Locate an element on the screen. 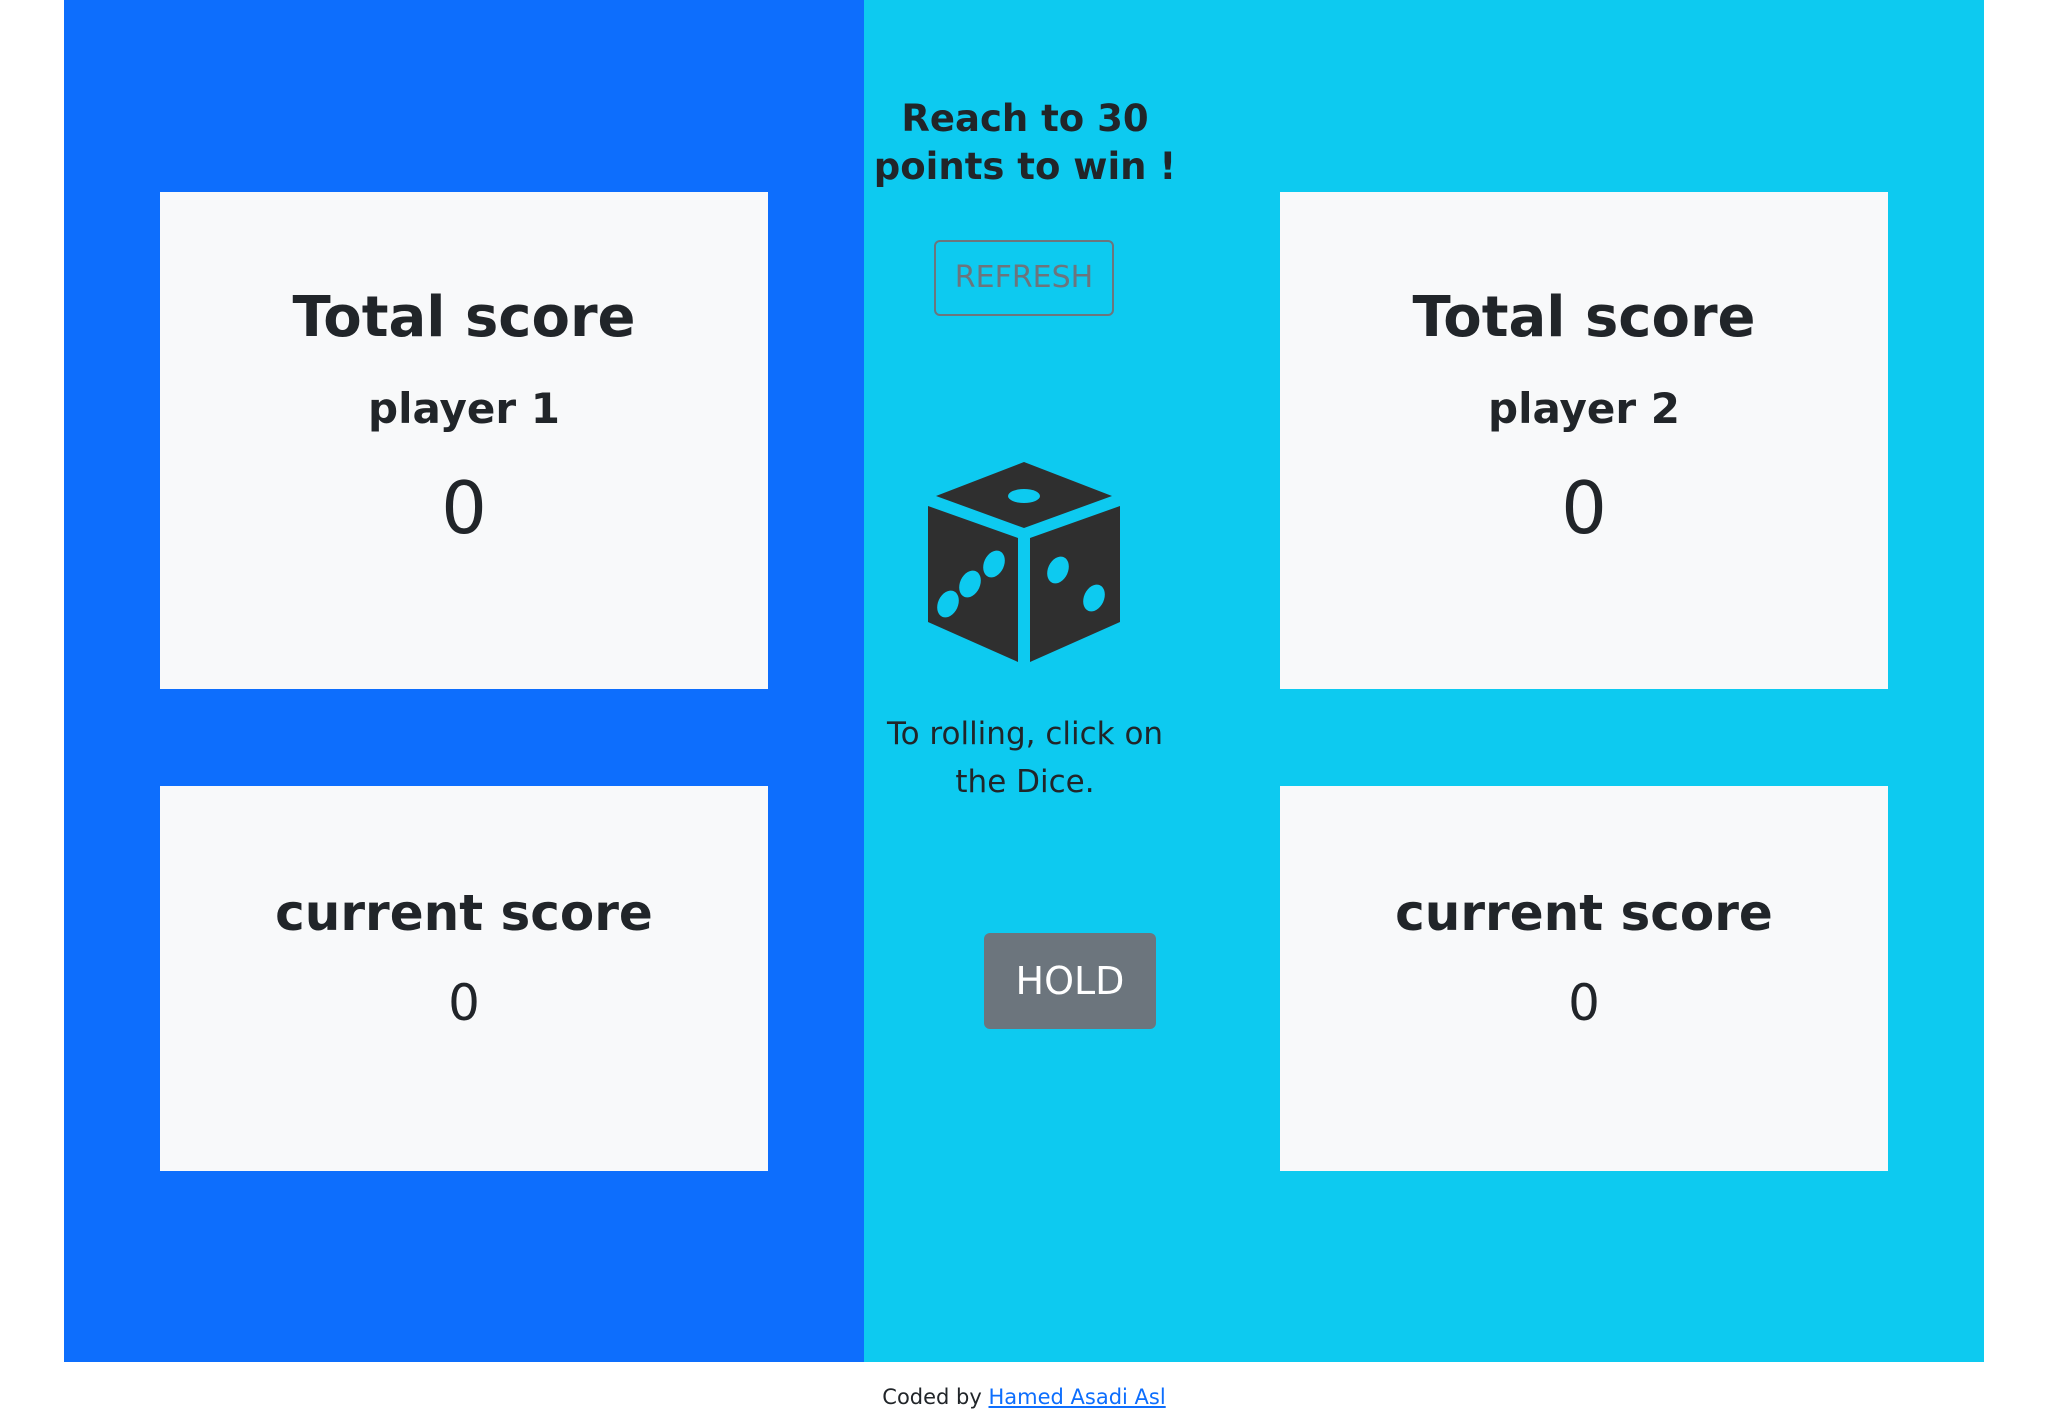 The height and width of the screenshot is (1416, 2048). player-1-current-score: 0 is located at coordinates (464, 1003).